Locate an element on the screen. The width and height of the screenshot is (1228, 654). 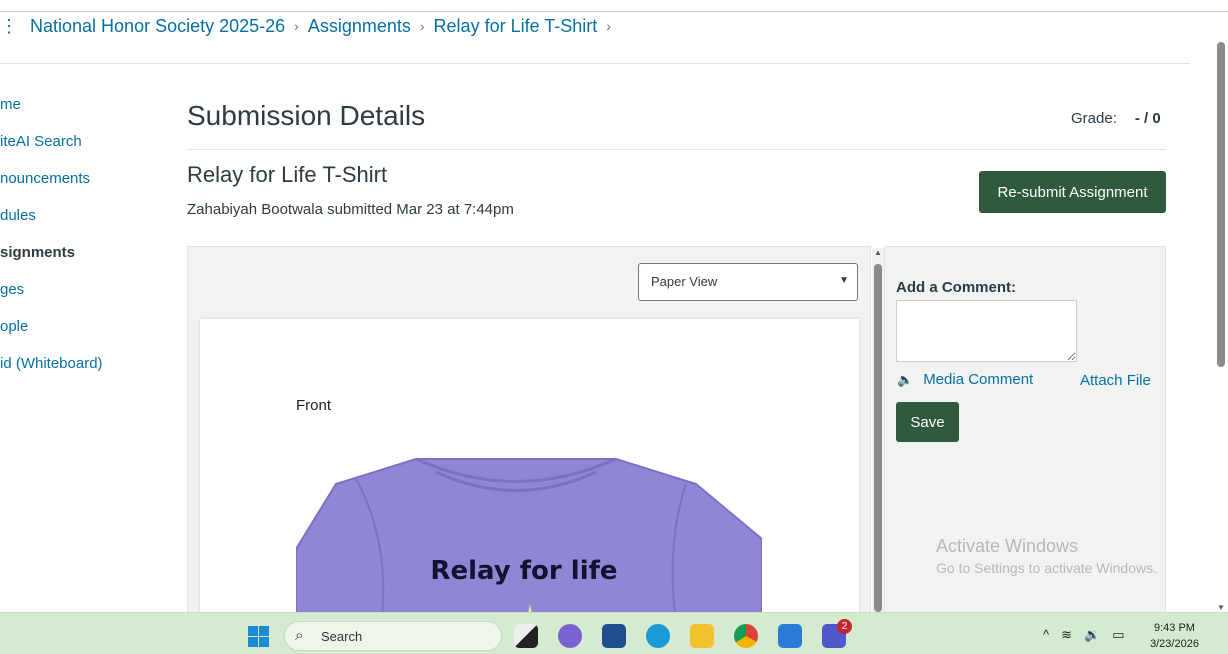
assignment-title: Relay for Life T-Shirt is located at coordinates (287, 174).